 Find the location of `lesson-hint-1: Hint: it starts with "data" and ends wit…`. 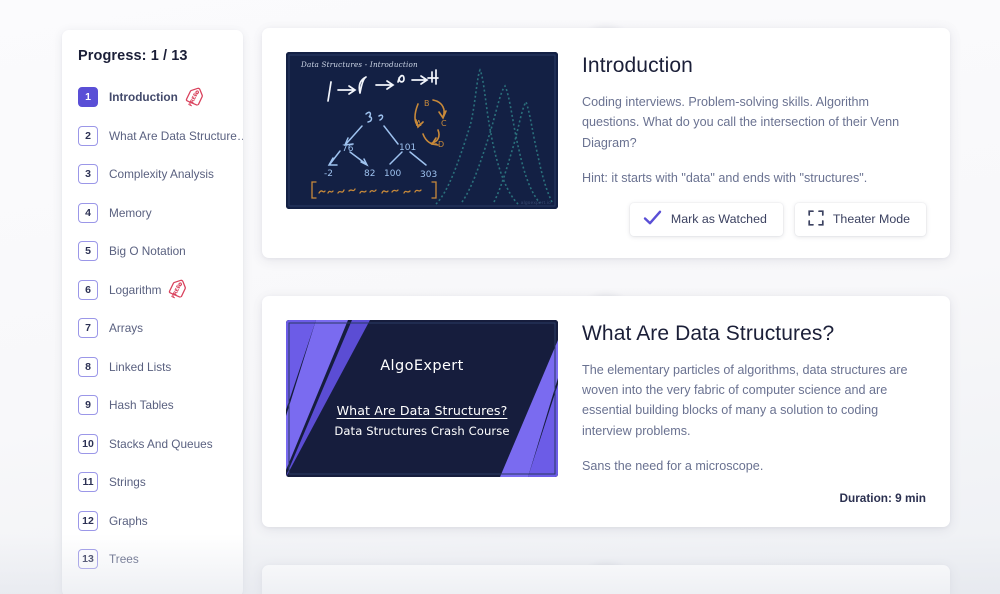

lesson-hint-1: Hint: it starts with "data" and ends wit… is located at coordinates (725, 178).